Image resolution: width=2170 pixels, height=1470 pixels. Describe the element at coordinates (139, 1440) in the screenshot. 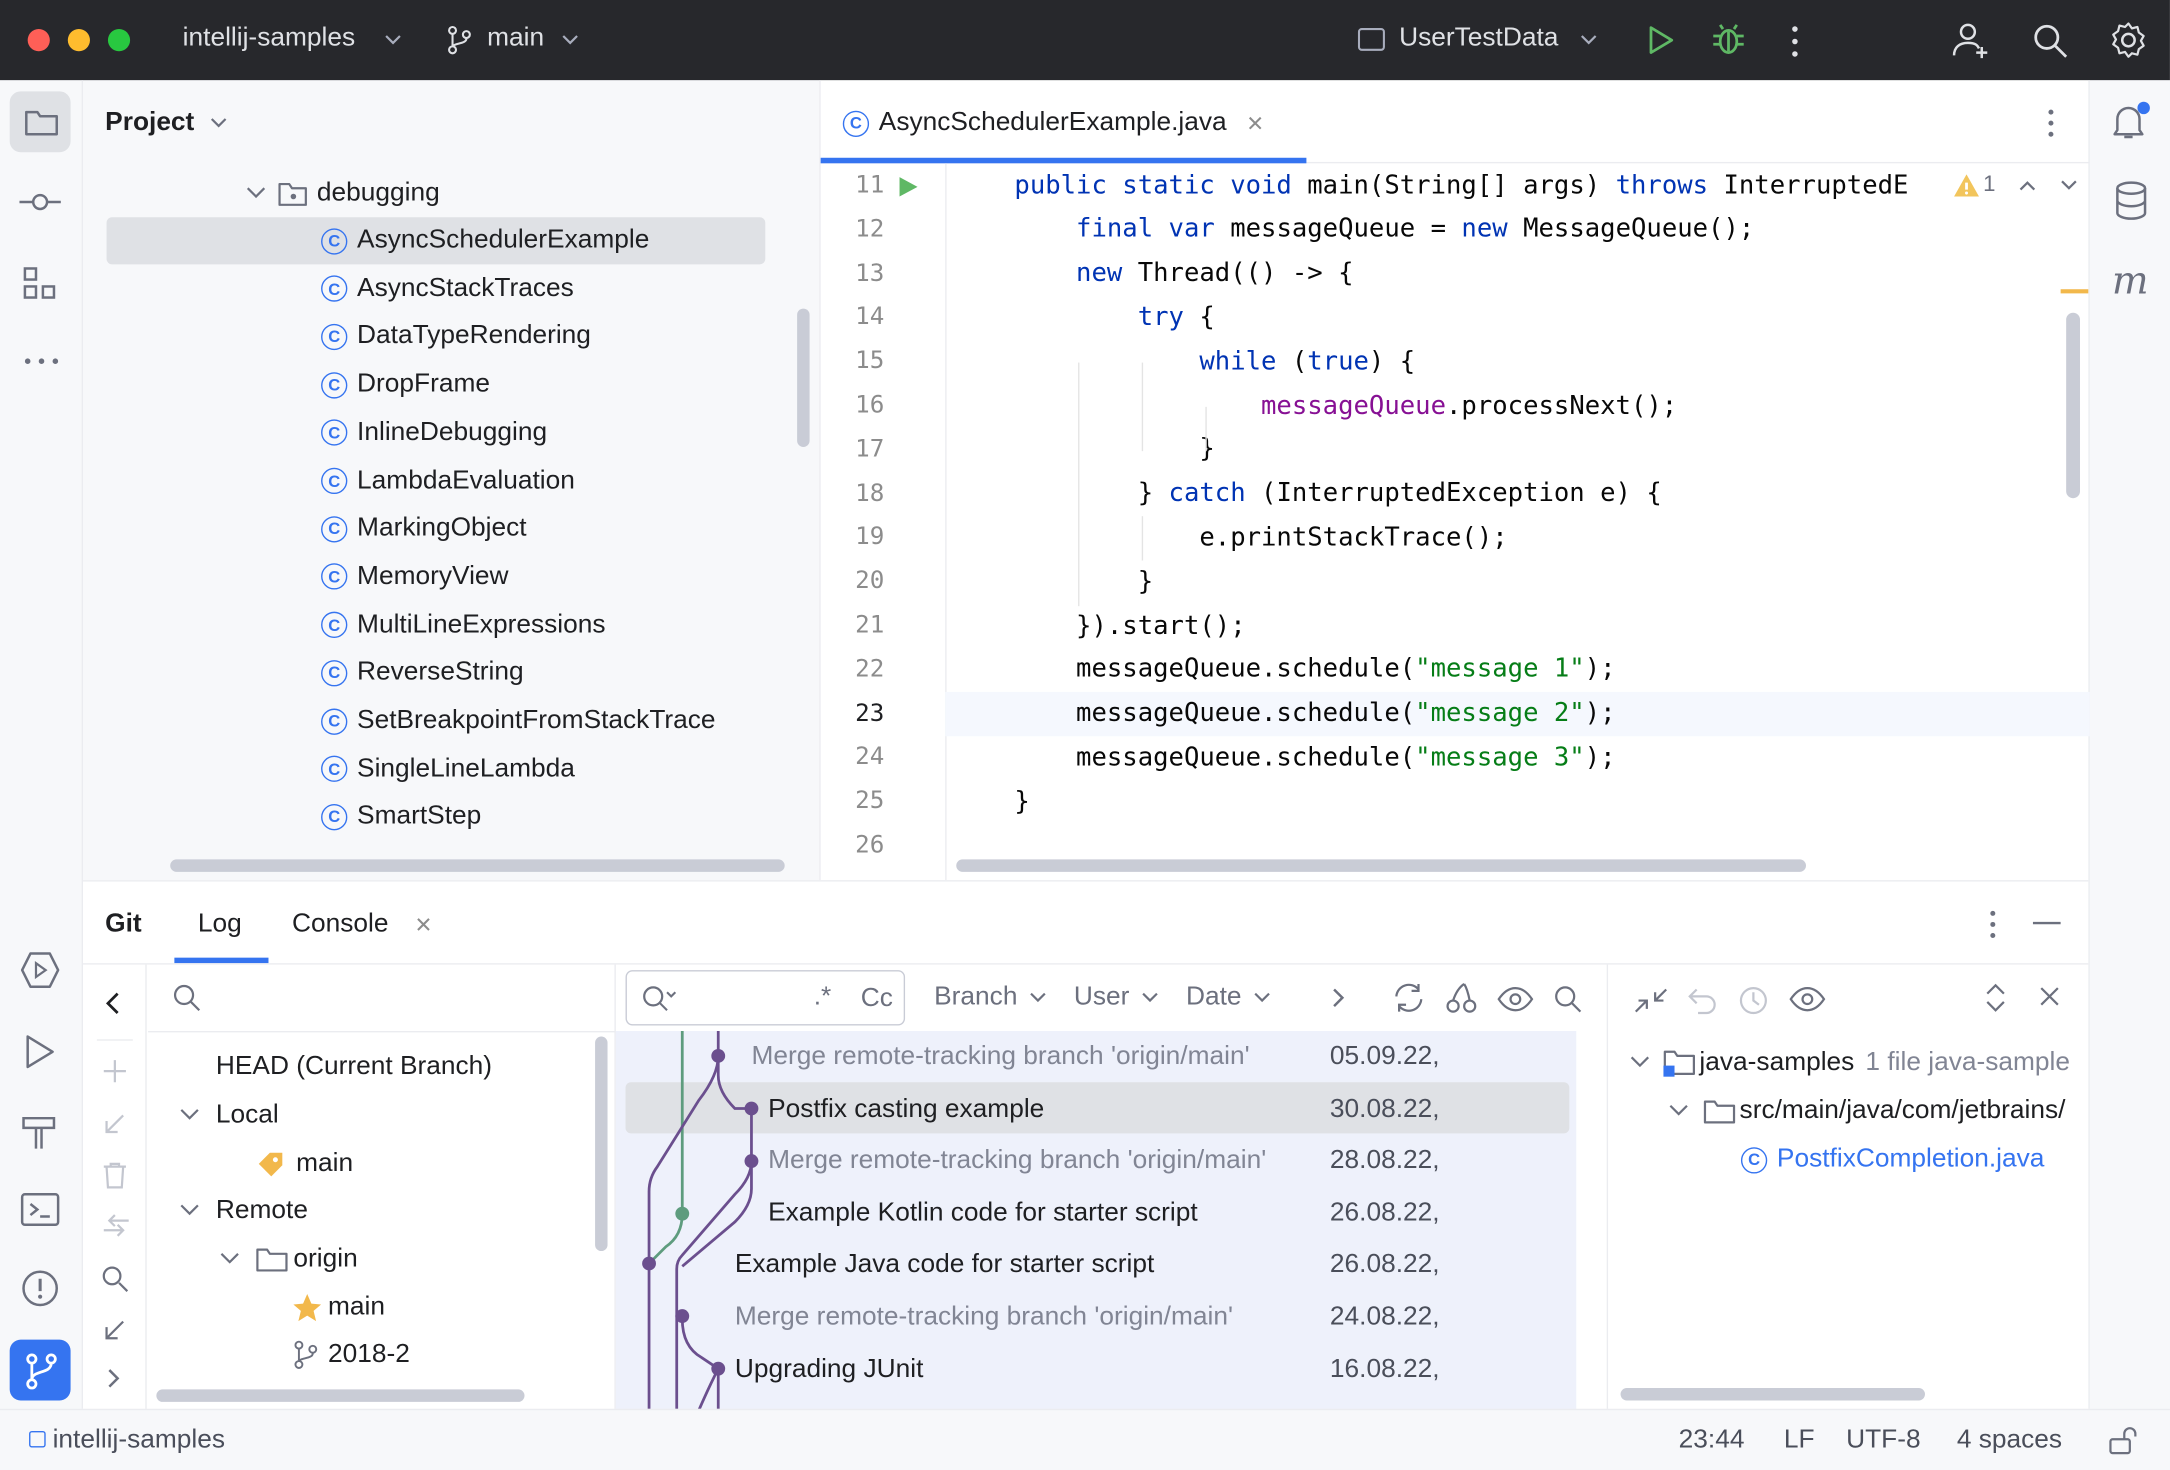

I see `status-project: intellij-samples` at that location.